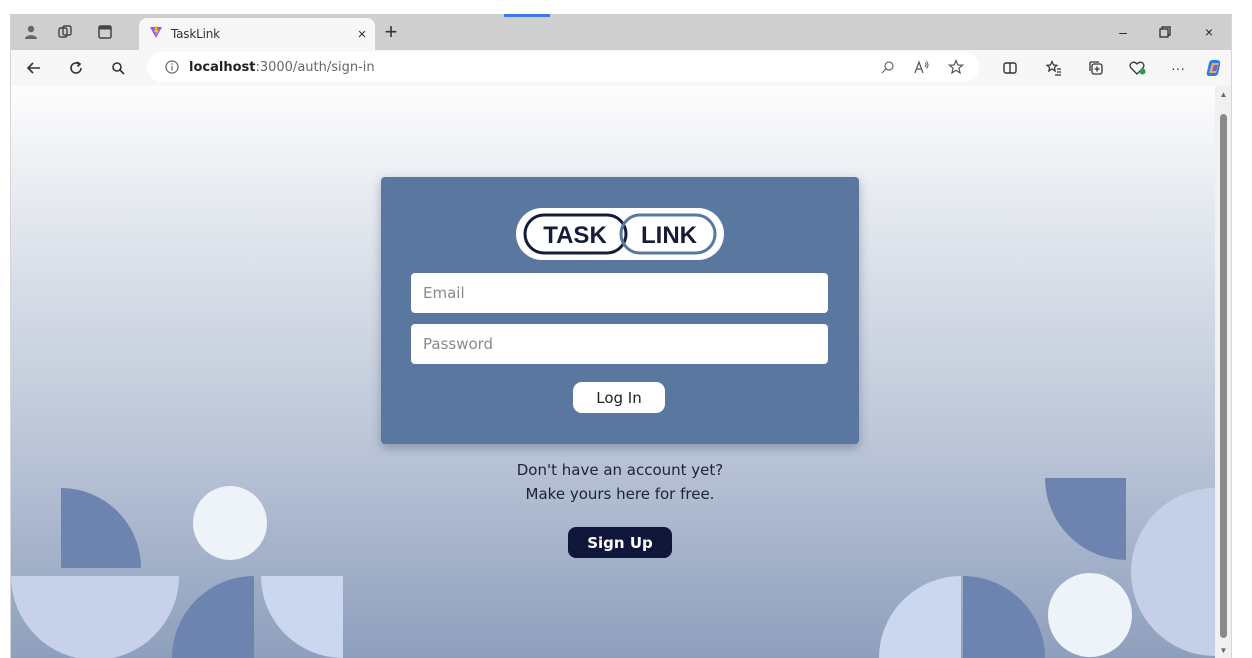 Image resolution: width=1252 pixels, height=658 pixels. I want to click on logo-text-task: TASK, so click(575, 235).